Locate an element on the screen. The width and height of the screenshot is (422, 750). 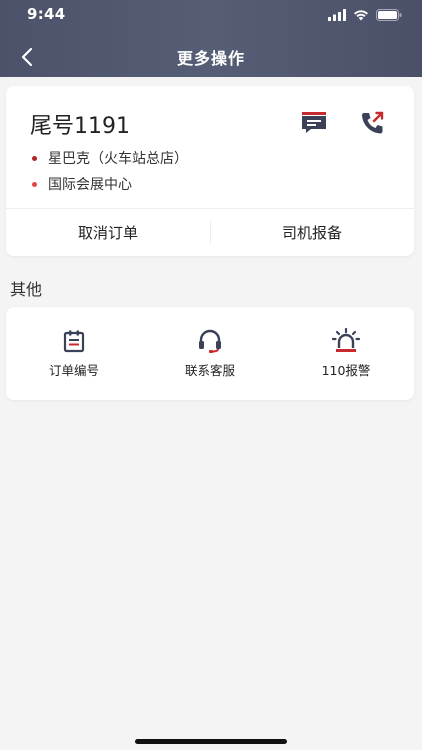
contact-service-label: 联系客服 is located at coordinates (209, 370).